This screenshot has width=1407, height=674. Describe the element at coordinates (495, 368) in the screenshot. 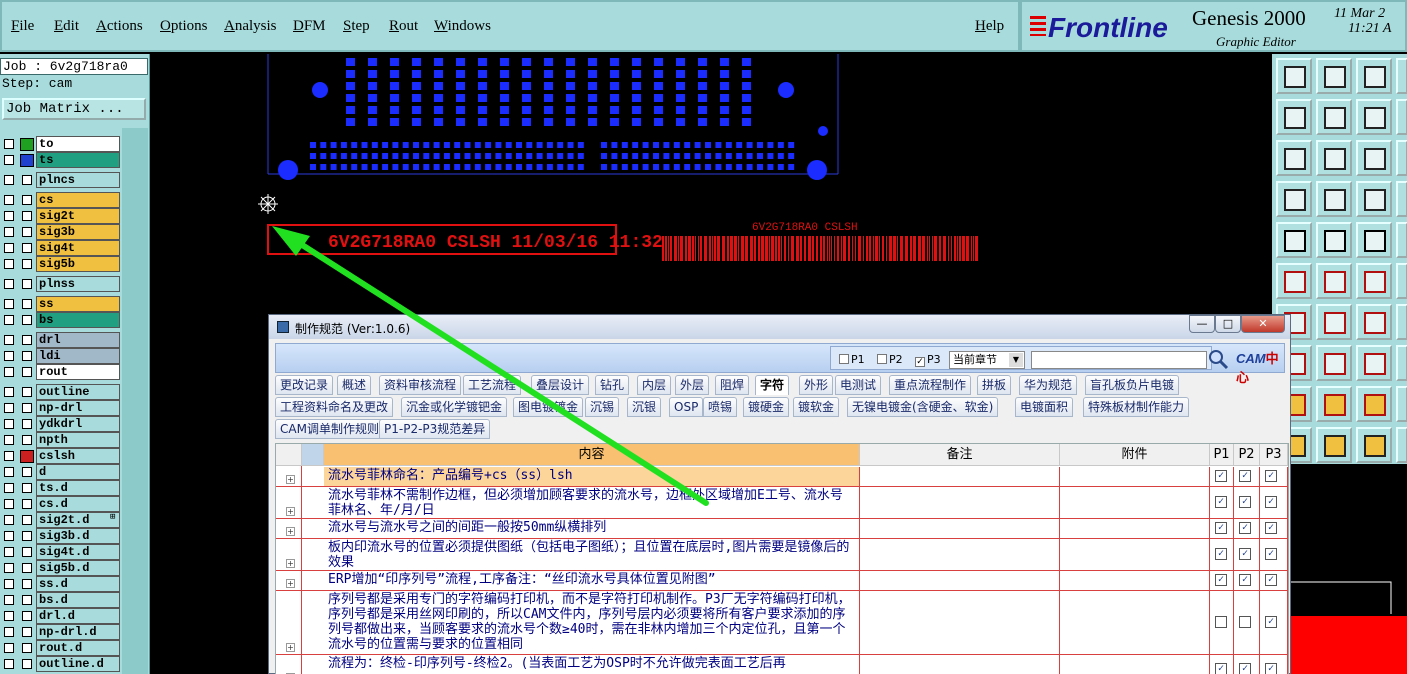

I see `arrow-shaft` at that location.